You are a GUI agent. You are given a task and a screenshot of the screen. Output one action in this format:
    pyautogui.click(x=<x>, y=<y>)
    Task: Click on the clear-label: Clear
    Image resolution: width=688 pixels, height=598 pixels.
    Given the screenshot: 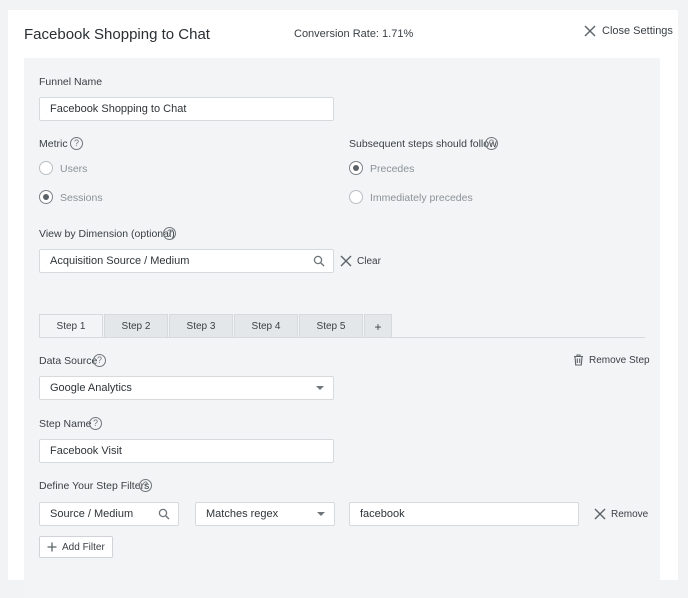 What is the action you would take?
    pyautogui.click(x=369, y=261)
    